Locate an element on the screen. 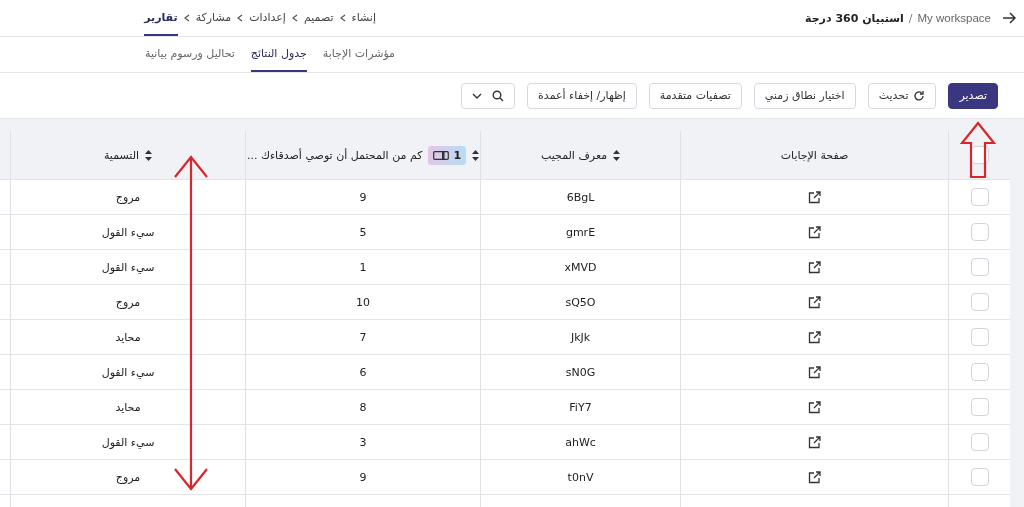 This screenshot has height=507, width=1024. table-cell: 6 is located at coordinates (363, 372).